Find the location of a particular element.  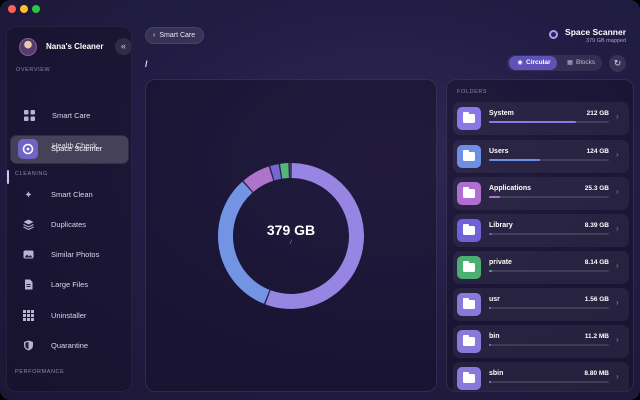

sparkle-icon: ✦ is located at coordinates (28, 195).